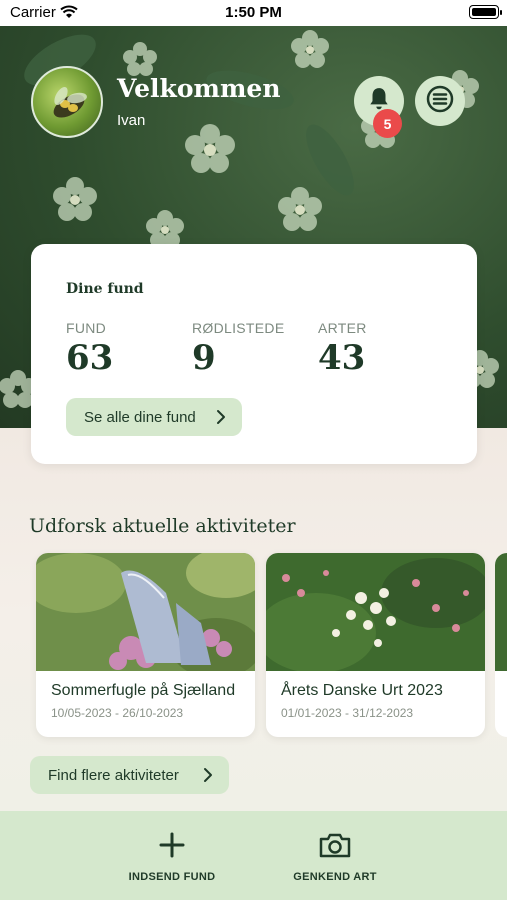  What do you see at coordinates (131, 120) in the screenshot?
I see `username: Ivan` at bounding box center [131, 120].